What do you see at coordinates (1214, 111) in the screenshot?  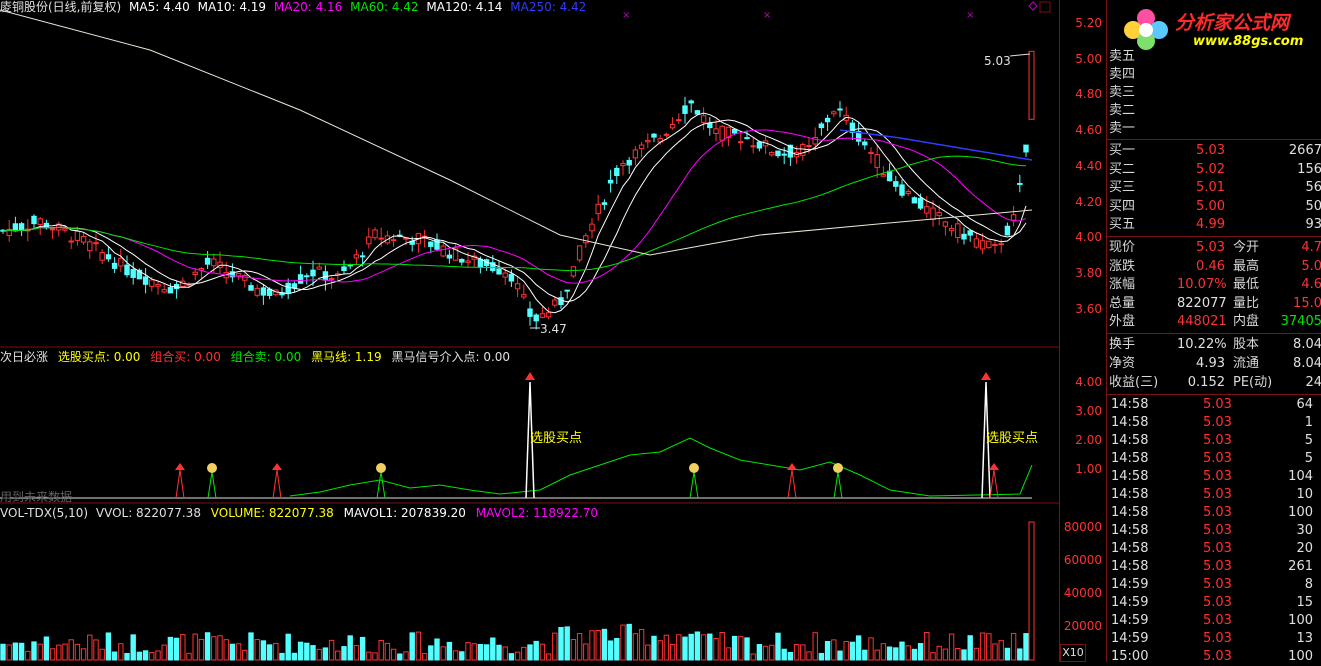 I see `sell-level-row: 卖二` at bounding box center [1214, 111].